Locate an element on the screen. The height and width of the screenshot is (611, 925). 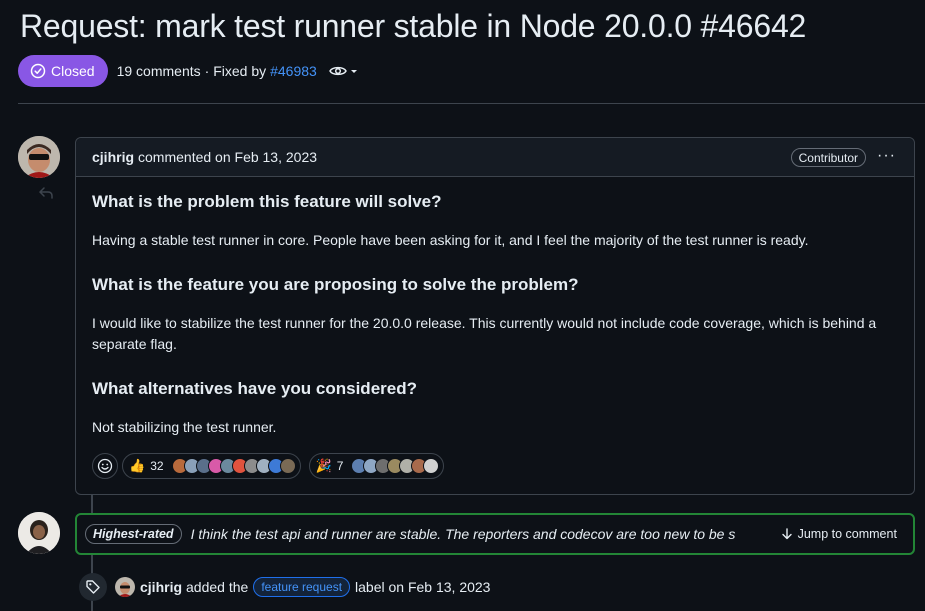
event-avatar is located at coordinates (125, 587).